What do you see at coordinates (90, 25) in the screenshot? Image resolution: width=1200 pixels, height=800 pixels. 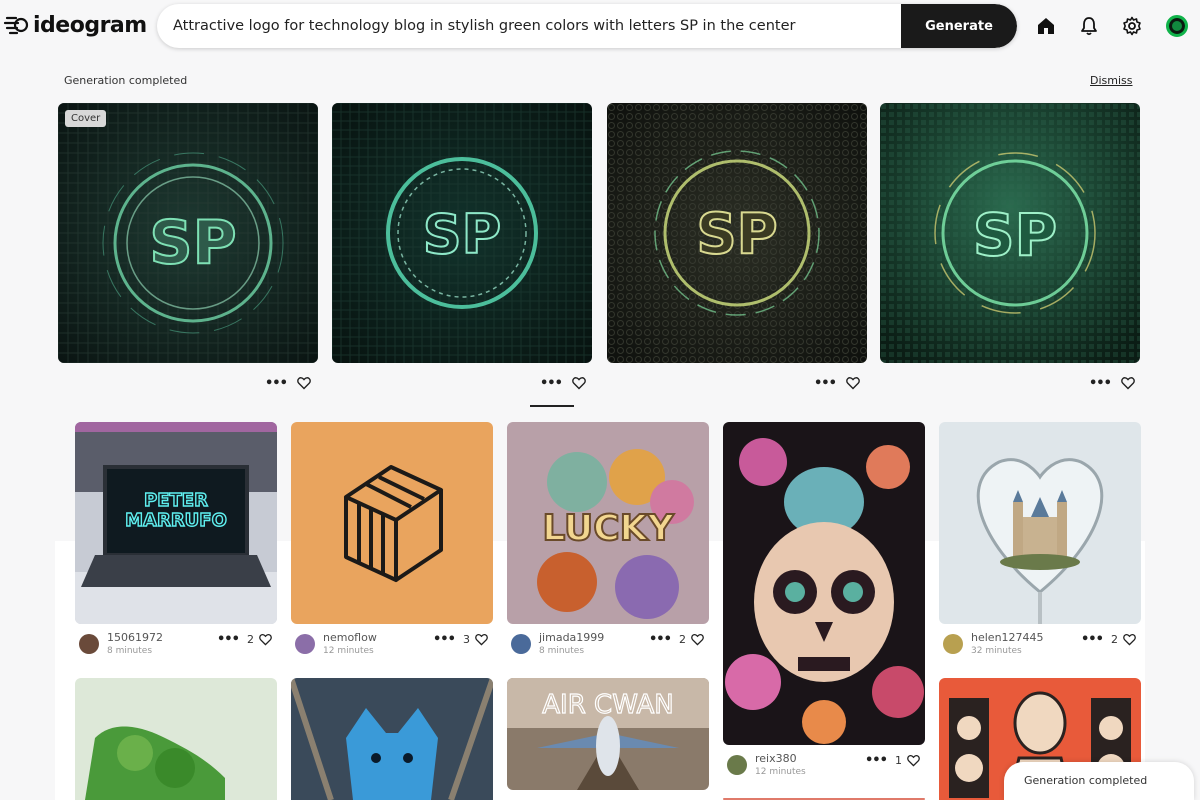 I see `app-name: ideogram` at bounding box center [90, 25].